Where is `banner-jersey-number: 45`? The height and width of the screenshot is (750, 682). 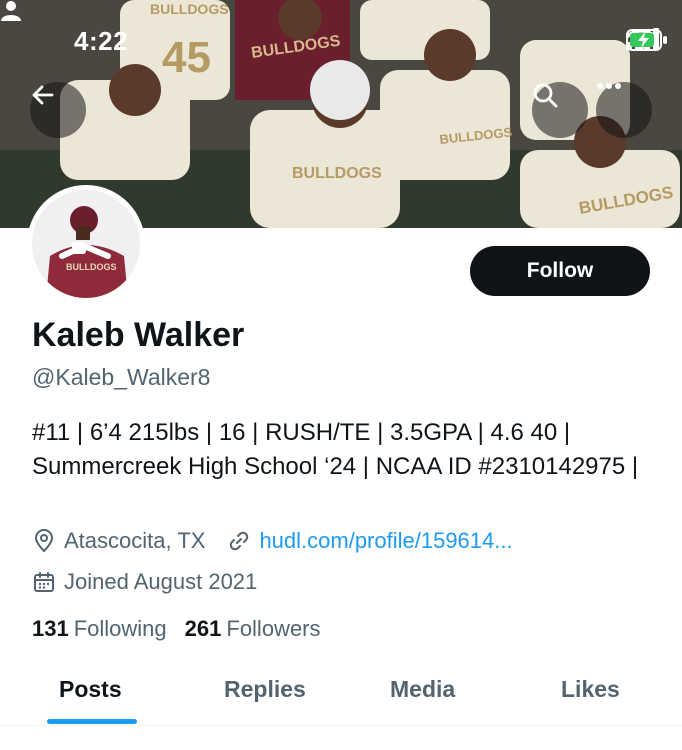 banner-jersey-number: 45 is located at coordinates (186, 57).